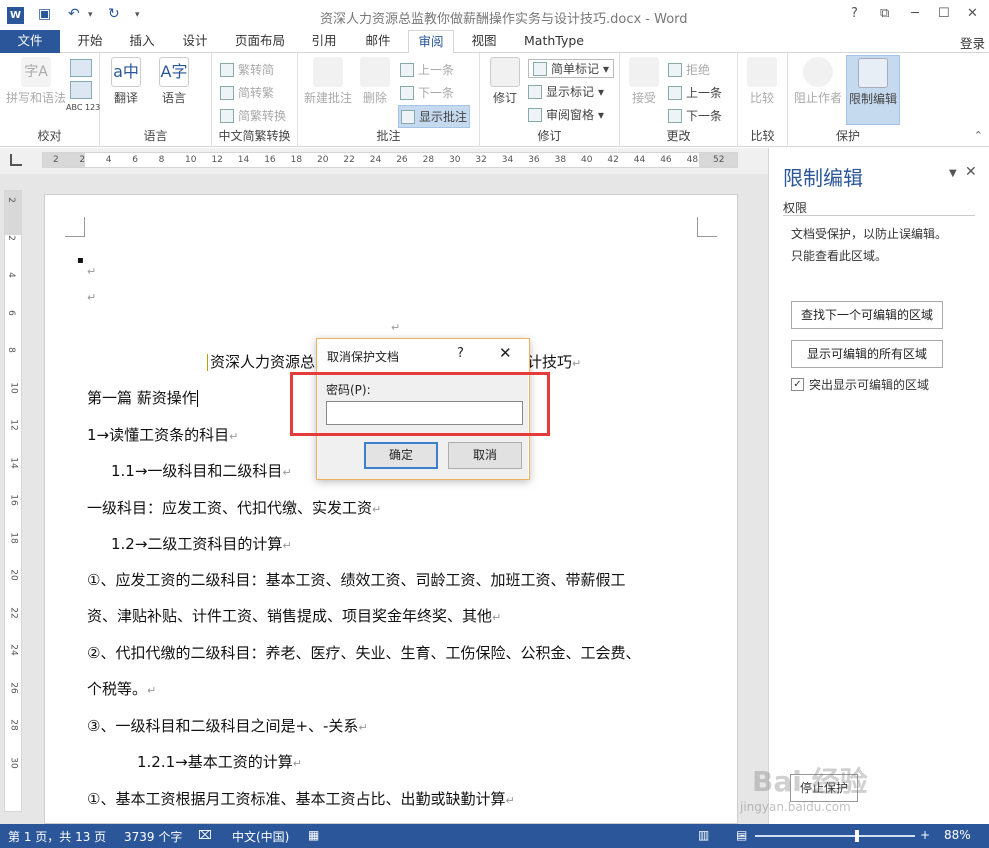  Describe the element at coordinates (554, 41) in the screenshot. I see `tab-mathtype: MathType` at that location.